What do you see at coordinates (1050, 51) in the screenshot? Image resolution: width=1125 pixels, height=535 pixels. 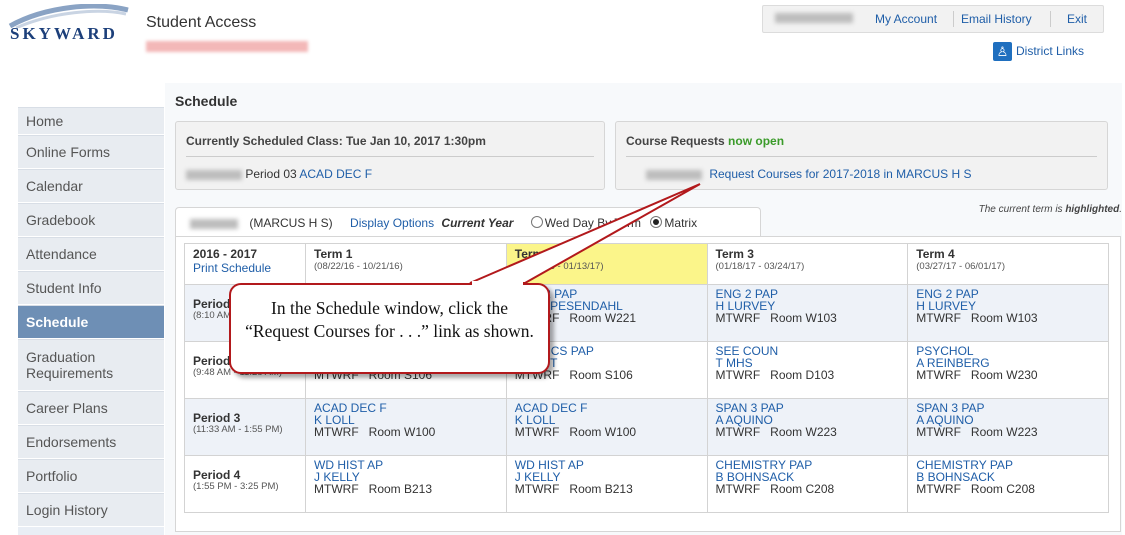 I see `district-links-label: District Links` at bounding box center [1050, 51].